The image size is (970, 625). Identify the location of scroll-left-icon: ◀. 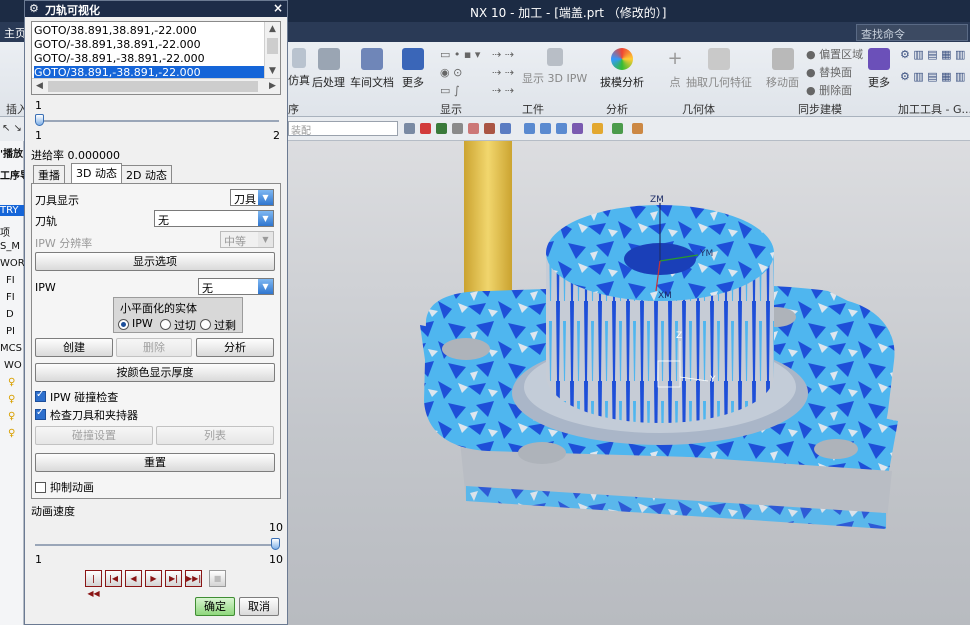
(39, 86).